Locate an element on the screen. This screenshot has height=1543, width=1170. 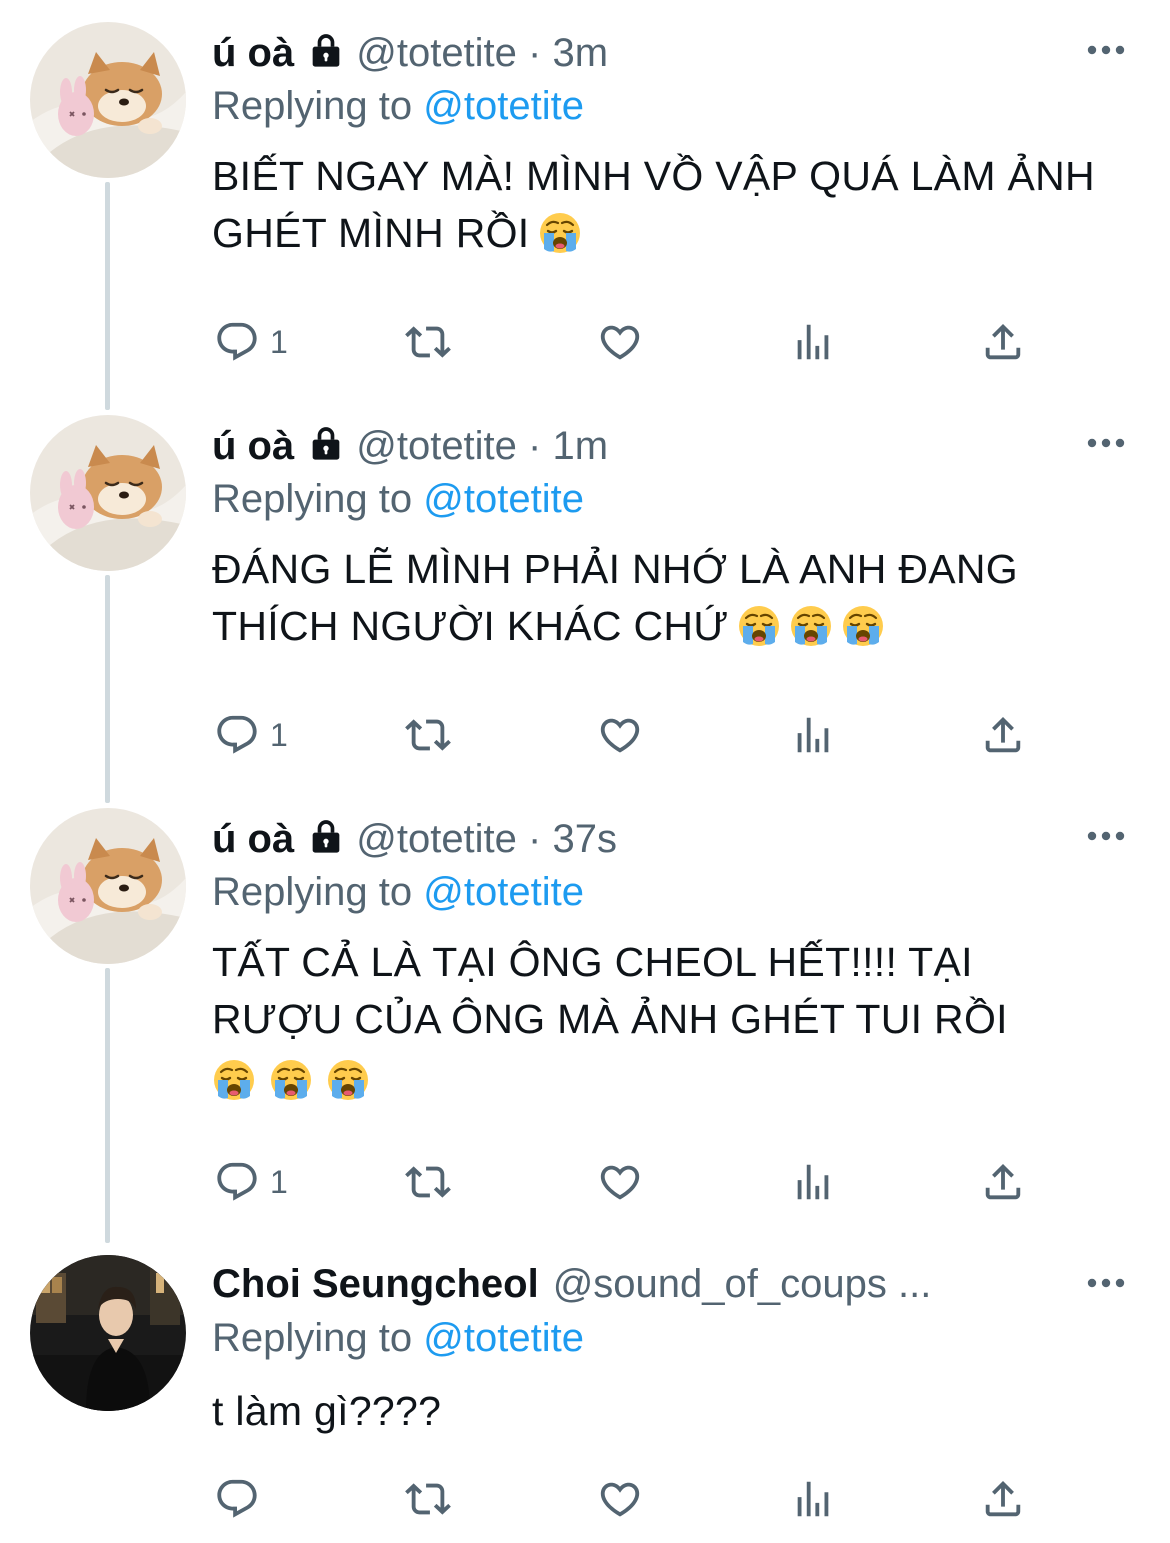
timestamp: 1m is located at coordinates (580, 446).